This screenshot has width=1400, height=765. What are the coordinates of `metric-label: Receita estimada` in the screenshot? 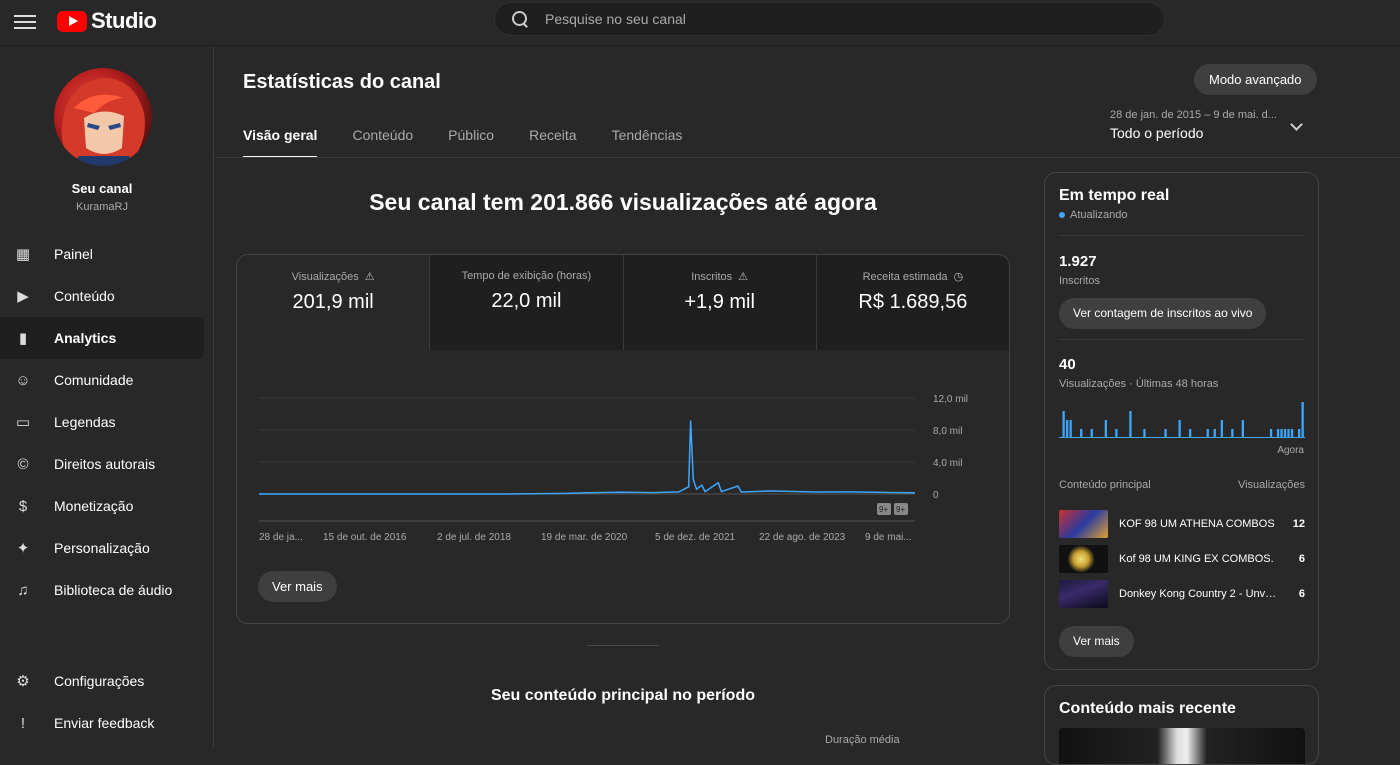 It's located at (905, 277).